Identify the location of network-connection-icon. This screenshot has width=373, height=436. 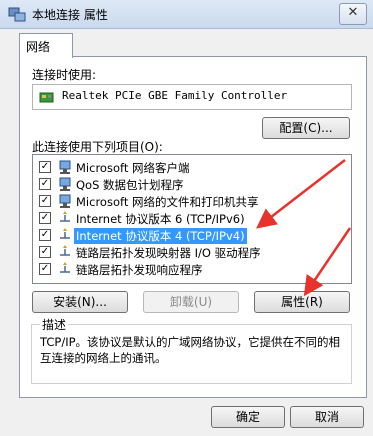
(17, 14).